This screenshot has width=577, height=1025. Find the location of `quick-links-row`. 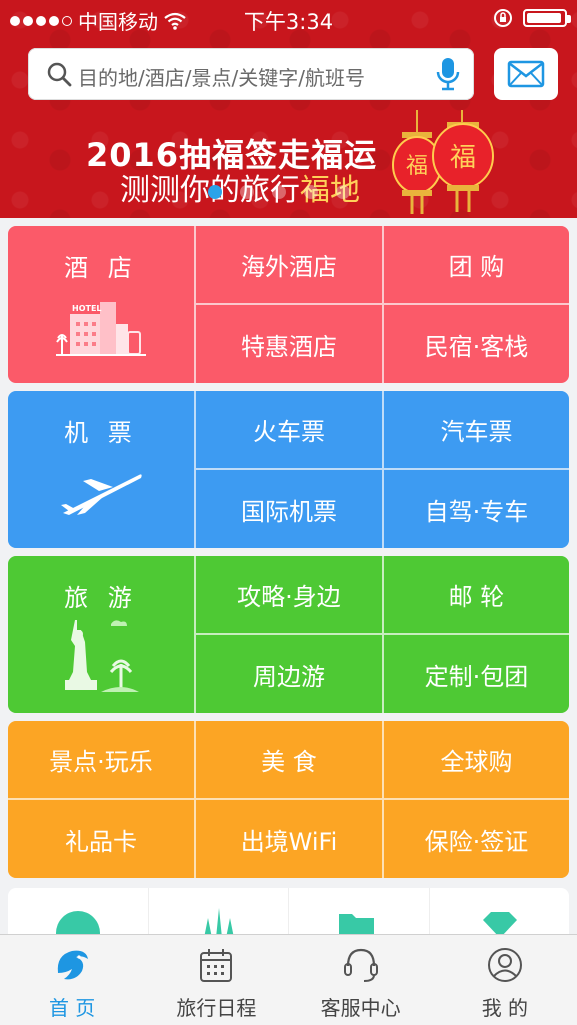

quick-links-row is located at coordinates (288, 913).